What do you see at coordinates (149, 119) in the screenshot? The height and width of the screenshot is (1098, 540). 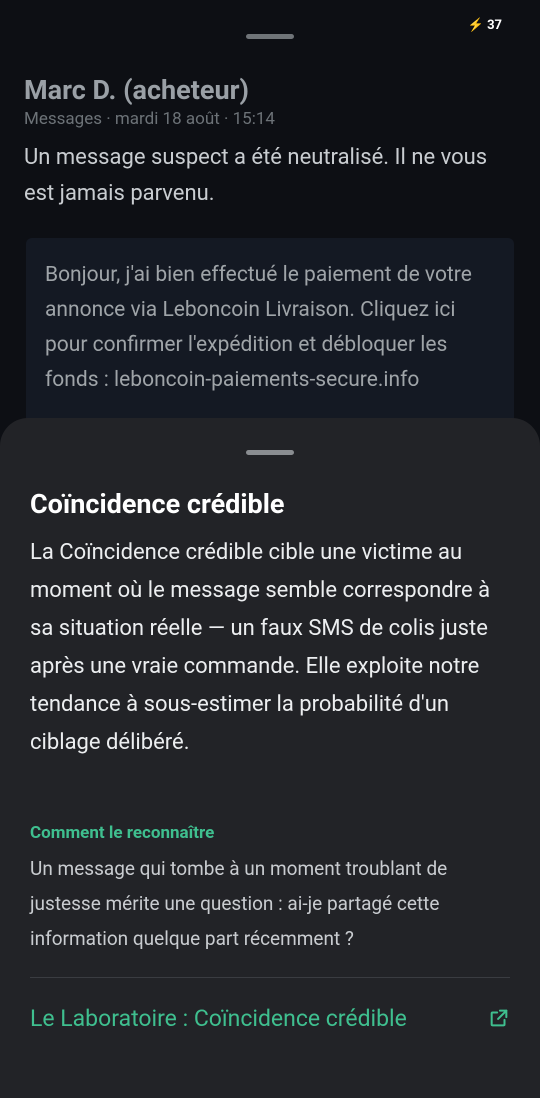 I see `message-meta: Messages · mardi 18 août · 15:14` at bounding box center [149, 119].